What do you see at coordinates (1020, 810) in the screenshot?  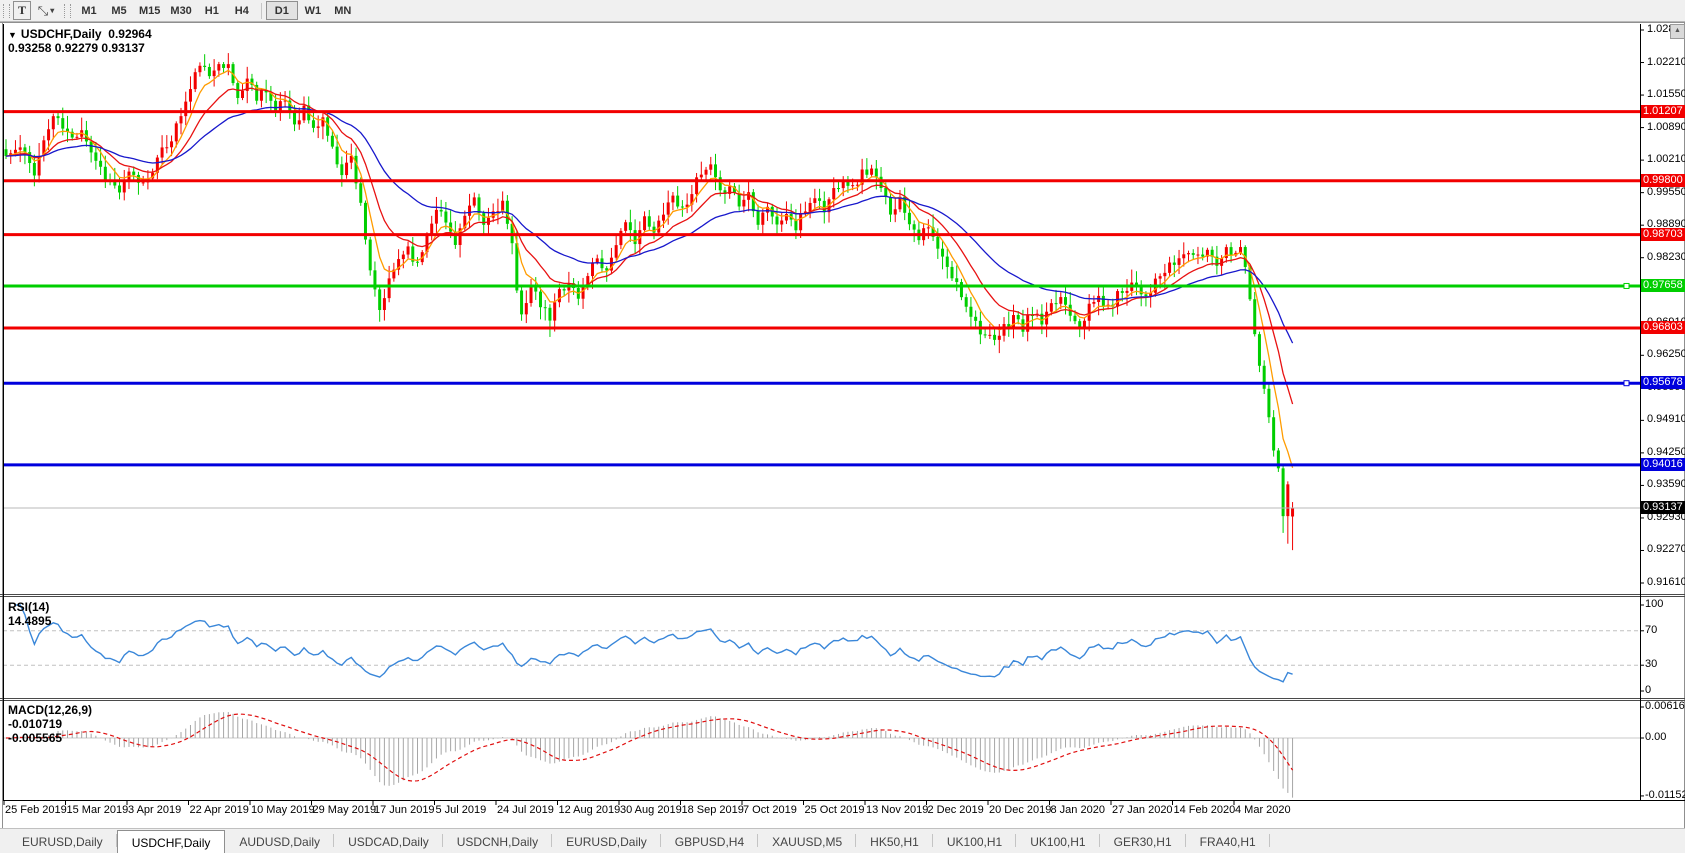 I see `date-axis-label: 20 Dec 2019` at bounding box center [1020, 810].